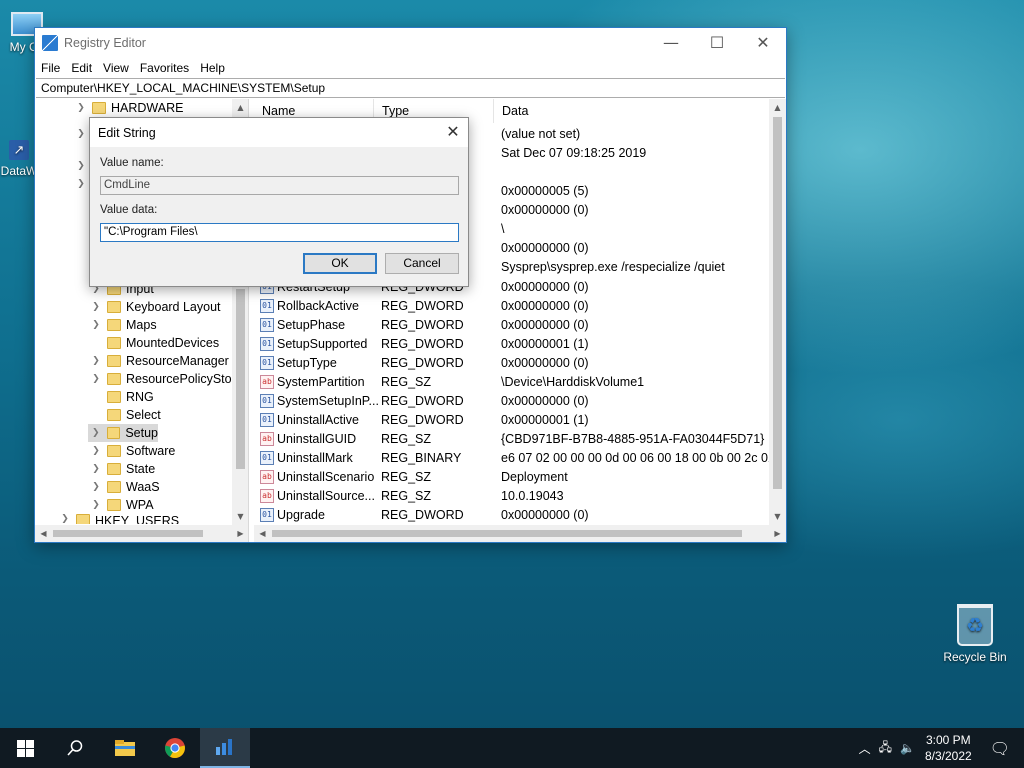 This screenshot has width=1024, height=768. Describe the element at coordinates (123, 487) in the screenshot. I see `tree-item-waas: ❯ WaaS` at that location.